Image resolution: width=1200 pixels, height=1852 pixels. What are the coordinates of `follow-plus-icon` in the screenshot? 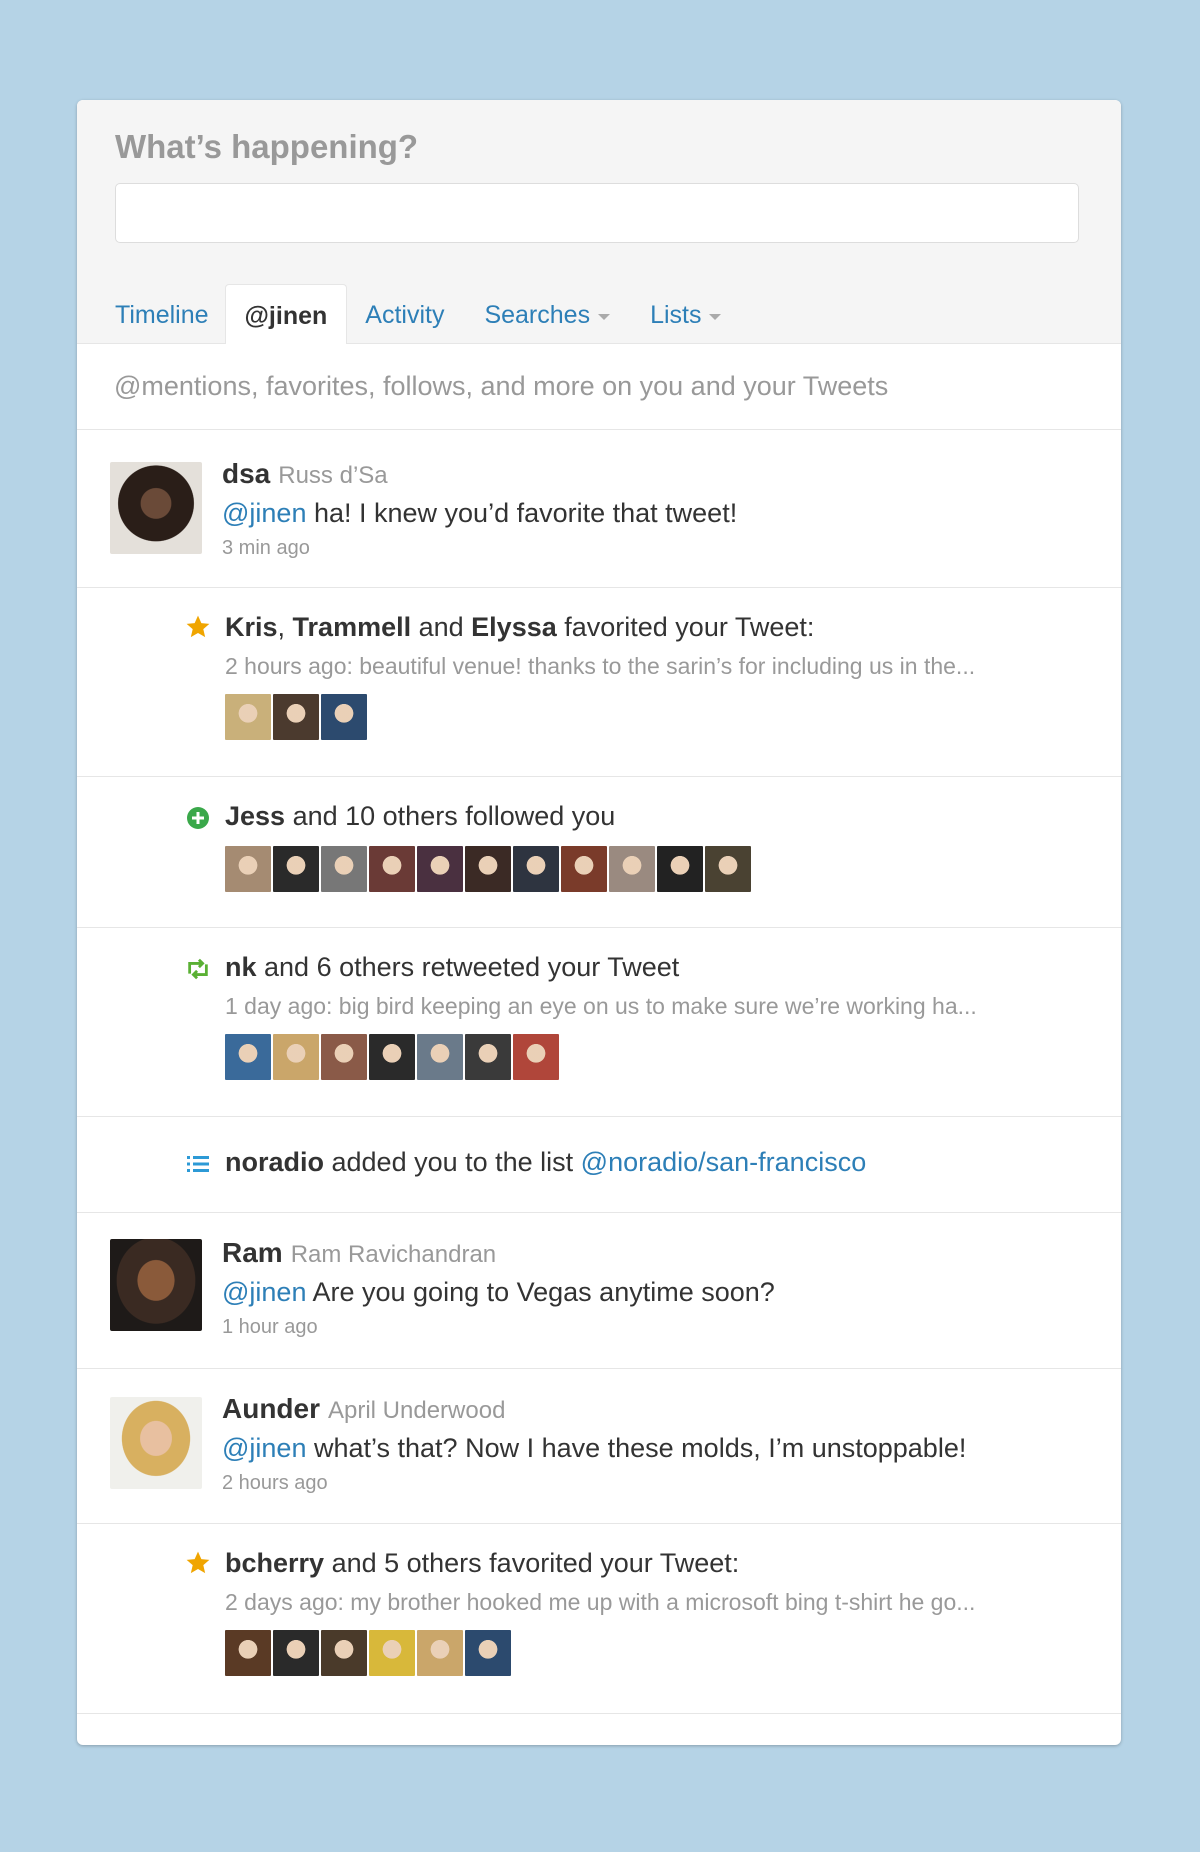 It's located at (198, 818).